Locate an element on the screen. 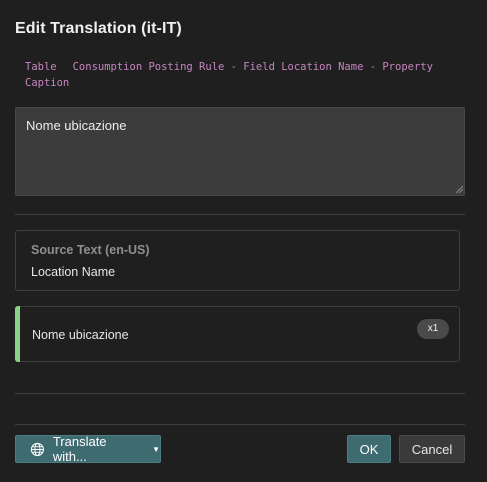 This screenshot has height=482, width=487. usage-count-badge: x1 is located at coordinates (433, 329).